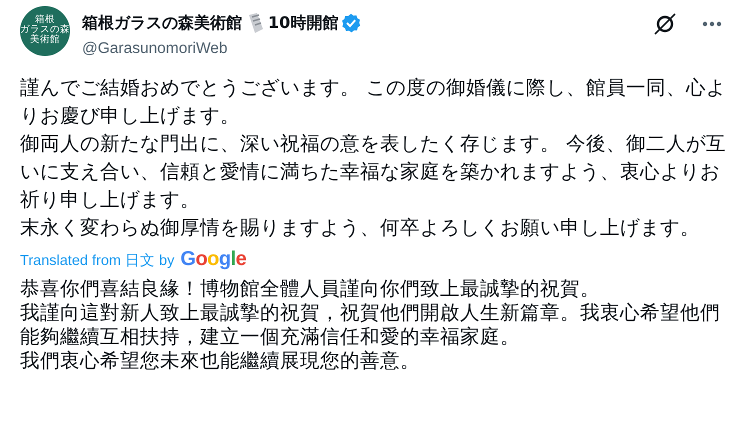 The image size is (750, 446). What do you see at coordinates (374, 102) in the screenshot?
I see `post-text: 謹んでご結婚おめでとうございます。 この度の御婚儀に際し、館員一同、心よりお慶び申し上げます。` at bounding box center [374, 102].